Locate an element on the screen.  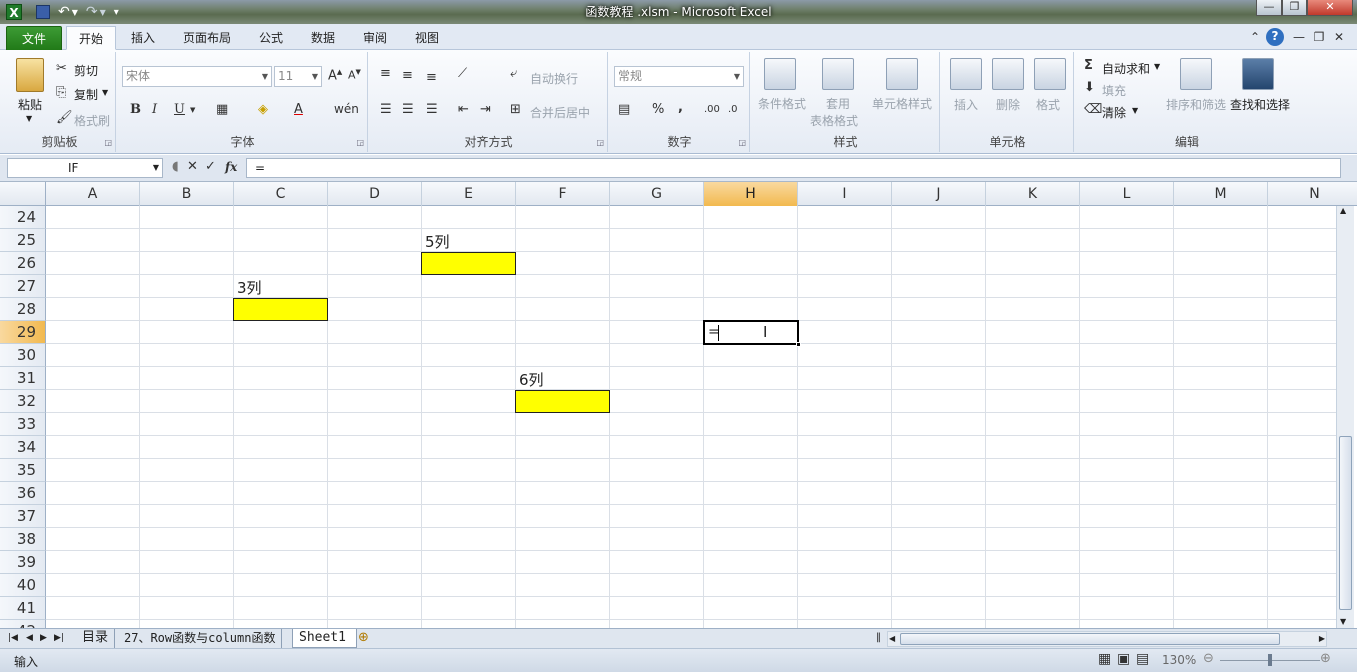
clear-dropdown-icon: ▼ is located at coordinates (1135, 110).